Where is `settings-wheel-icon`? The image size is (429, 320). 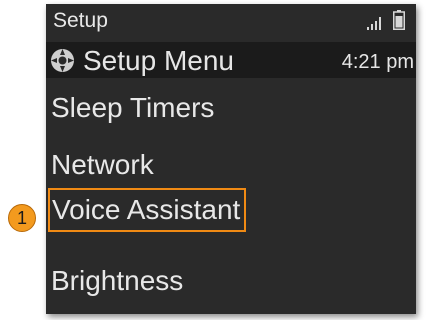 settings-wheel-icon is located at coordinates (62, 60).